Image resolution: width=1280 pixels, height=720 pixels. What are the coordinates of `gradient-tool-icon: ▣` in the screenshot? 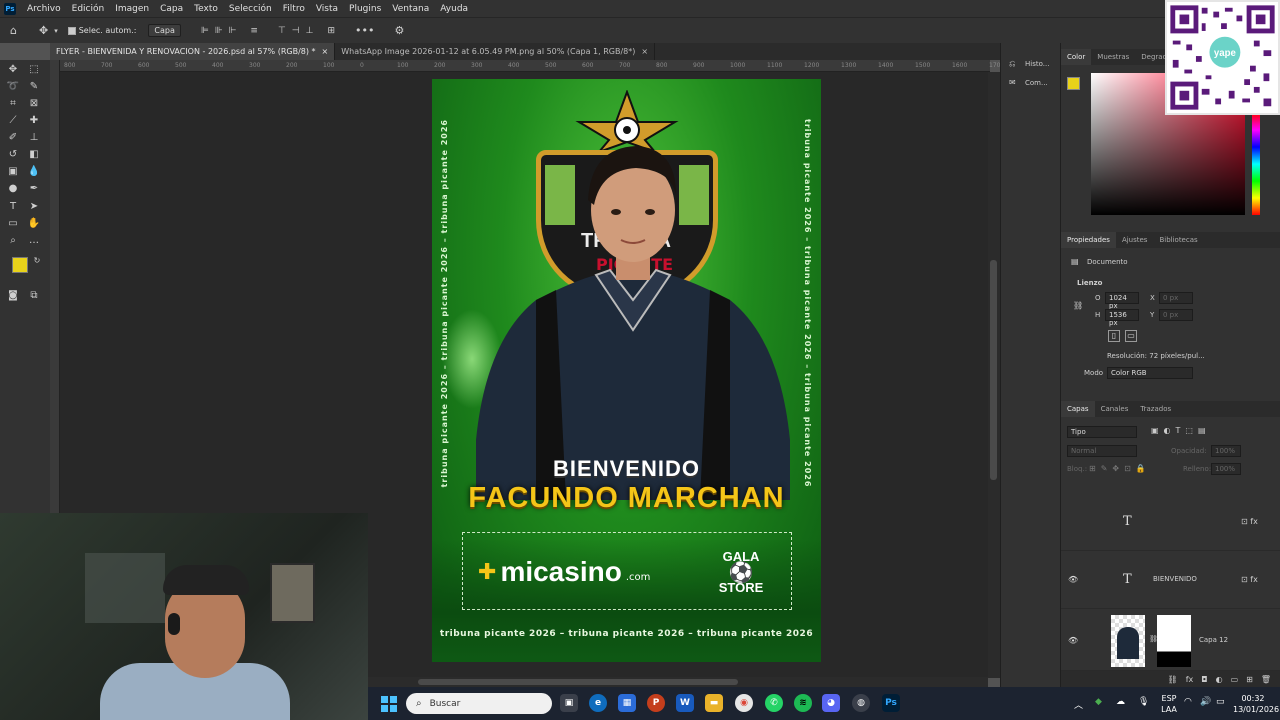 It's located at (13, 172).